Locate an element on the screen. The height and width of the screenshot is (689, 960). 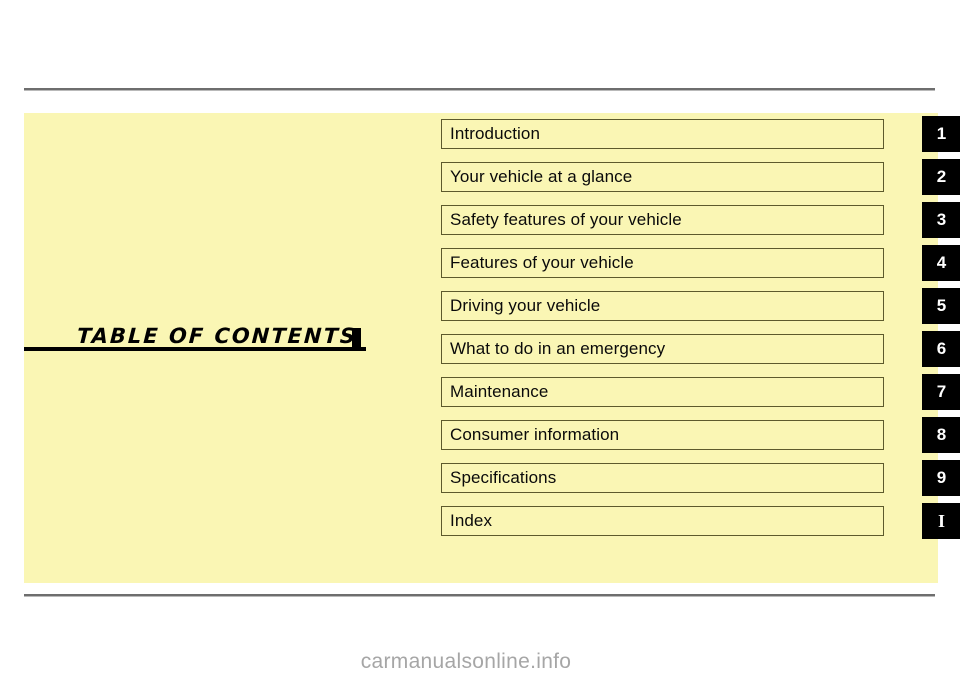
toc-badge-8: 8 is located at coordinates (941, 435).